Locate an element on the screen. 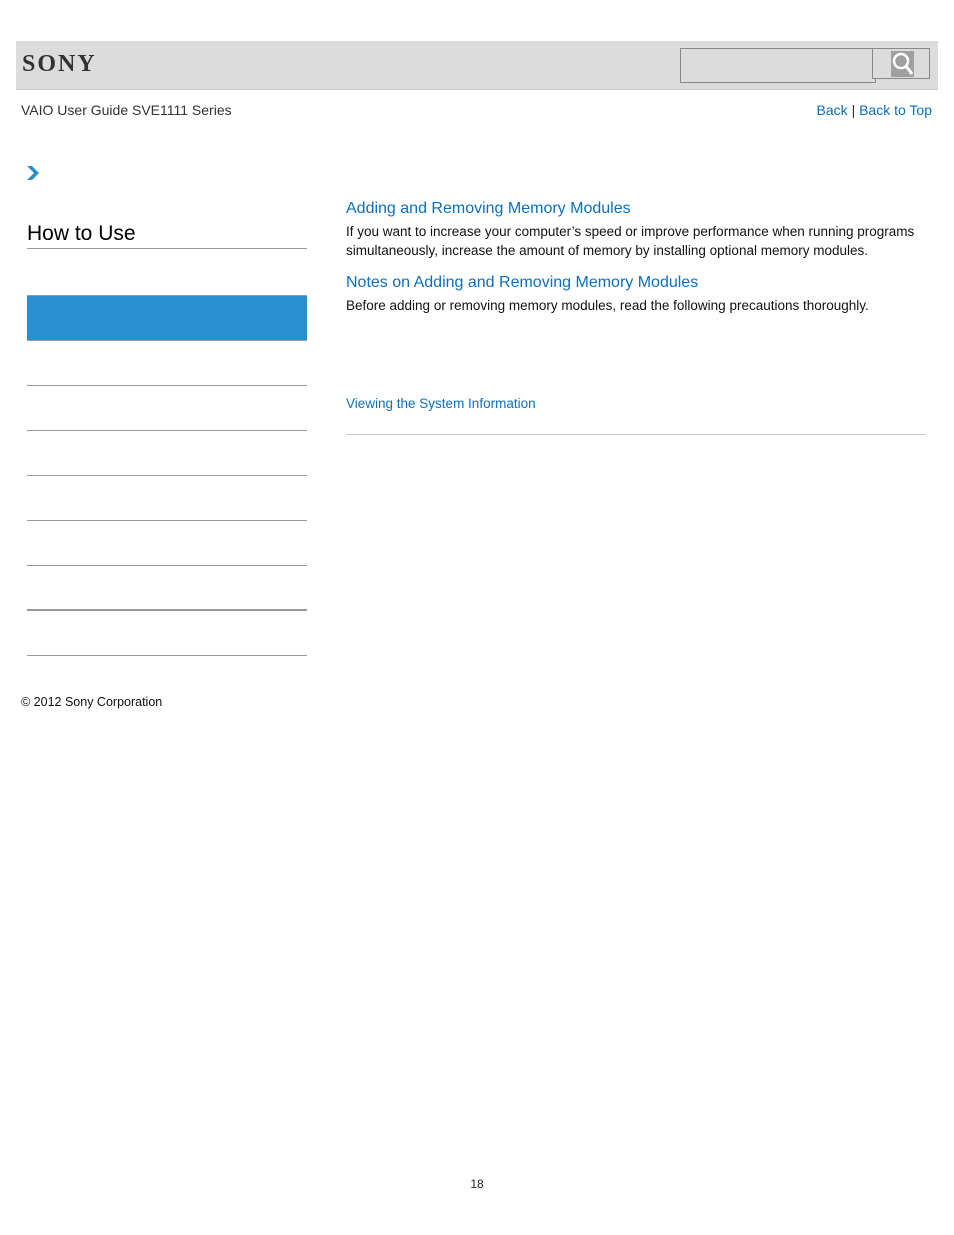  search-icon is located at coordinates (902, 64).